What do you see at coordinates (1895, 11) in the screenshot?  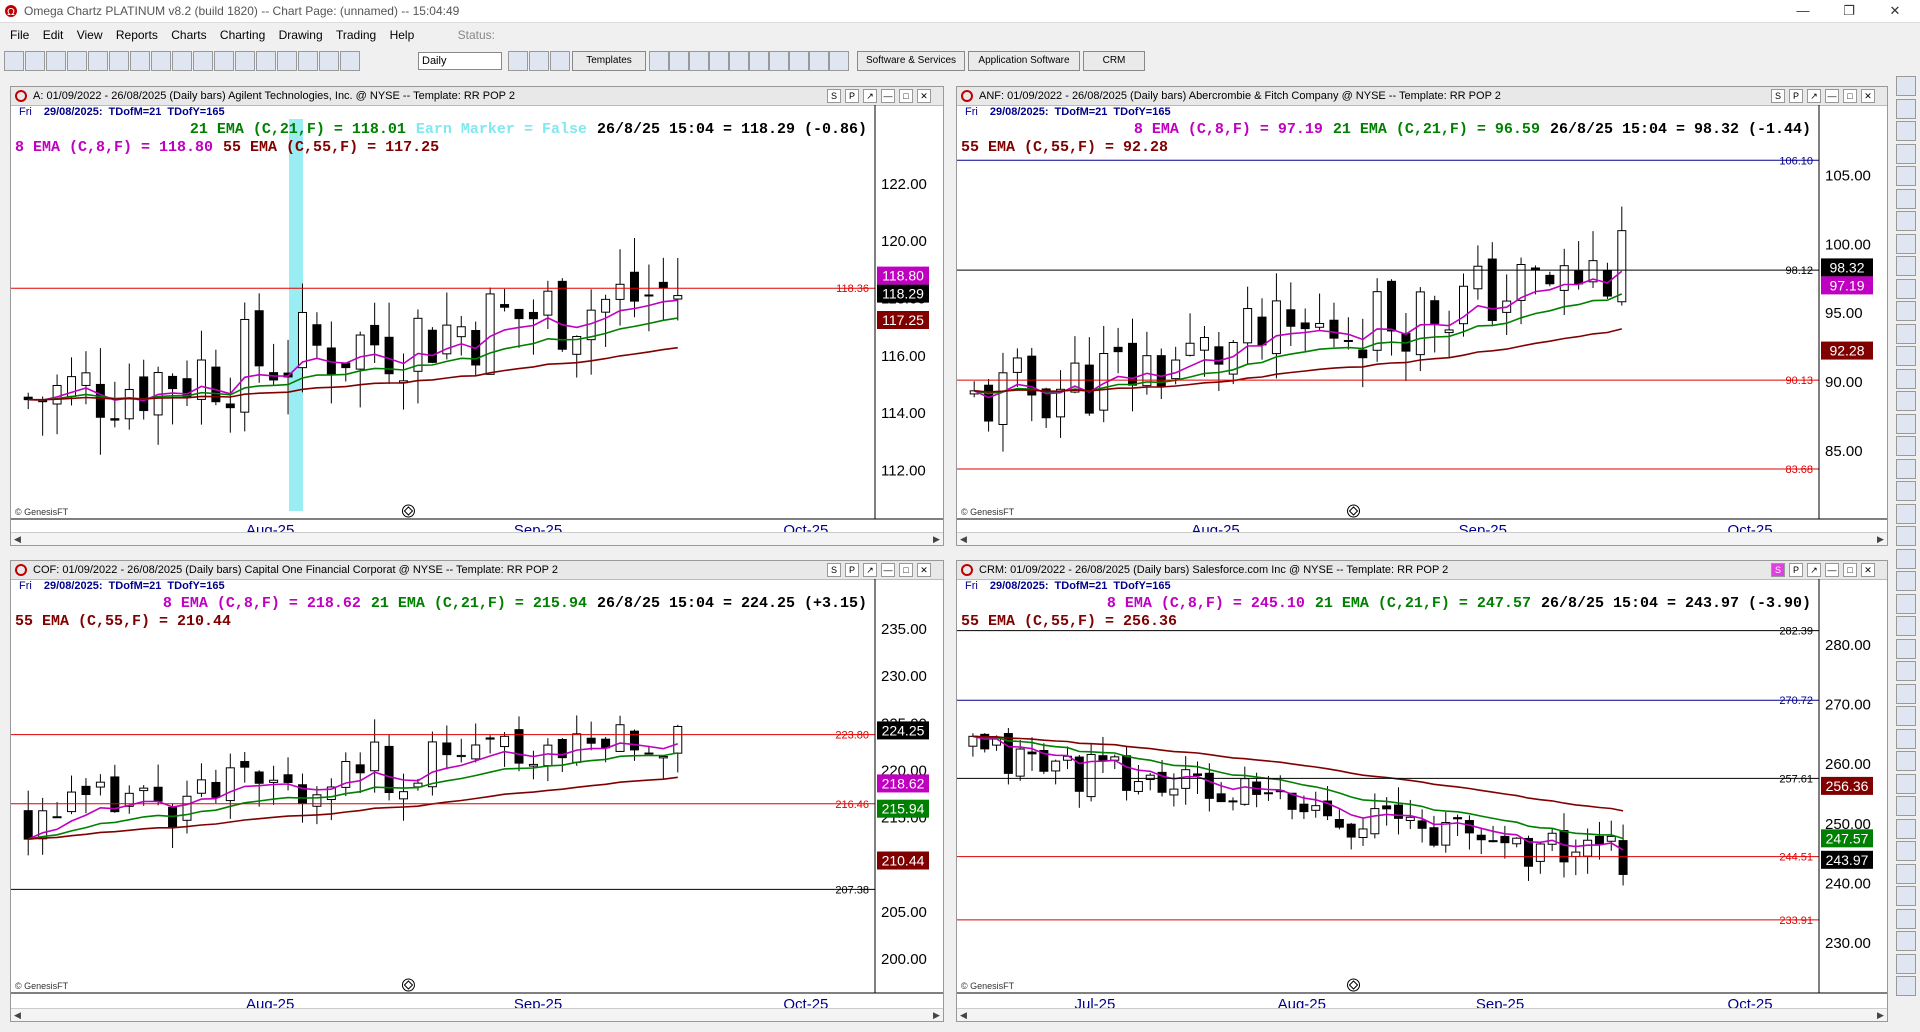 I see `close-button: ✕` at bounding box center [1895, 11].